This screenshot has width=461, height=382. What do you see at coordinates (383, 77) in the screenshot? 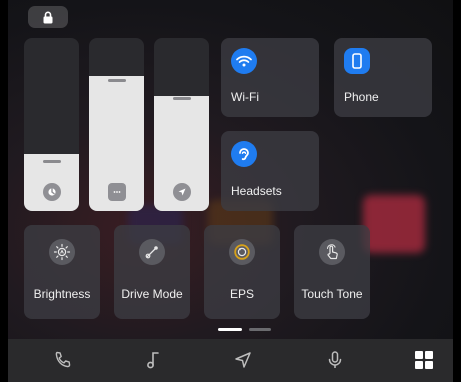
I see `phone-tile: Phone` at bounding box center [383, 77].